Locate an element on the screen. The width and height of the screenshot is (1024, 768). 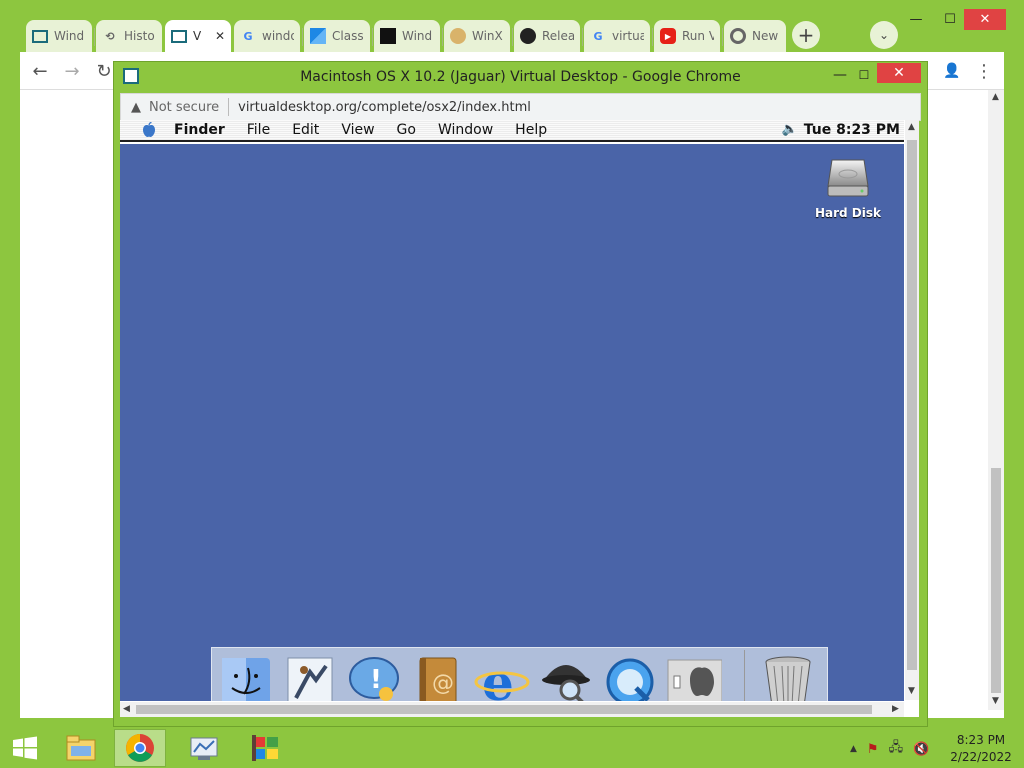
tab-11: New is located at coordinates (755, 36).